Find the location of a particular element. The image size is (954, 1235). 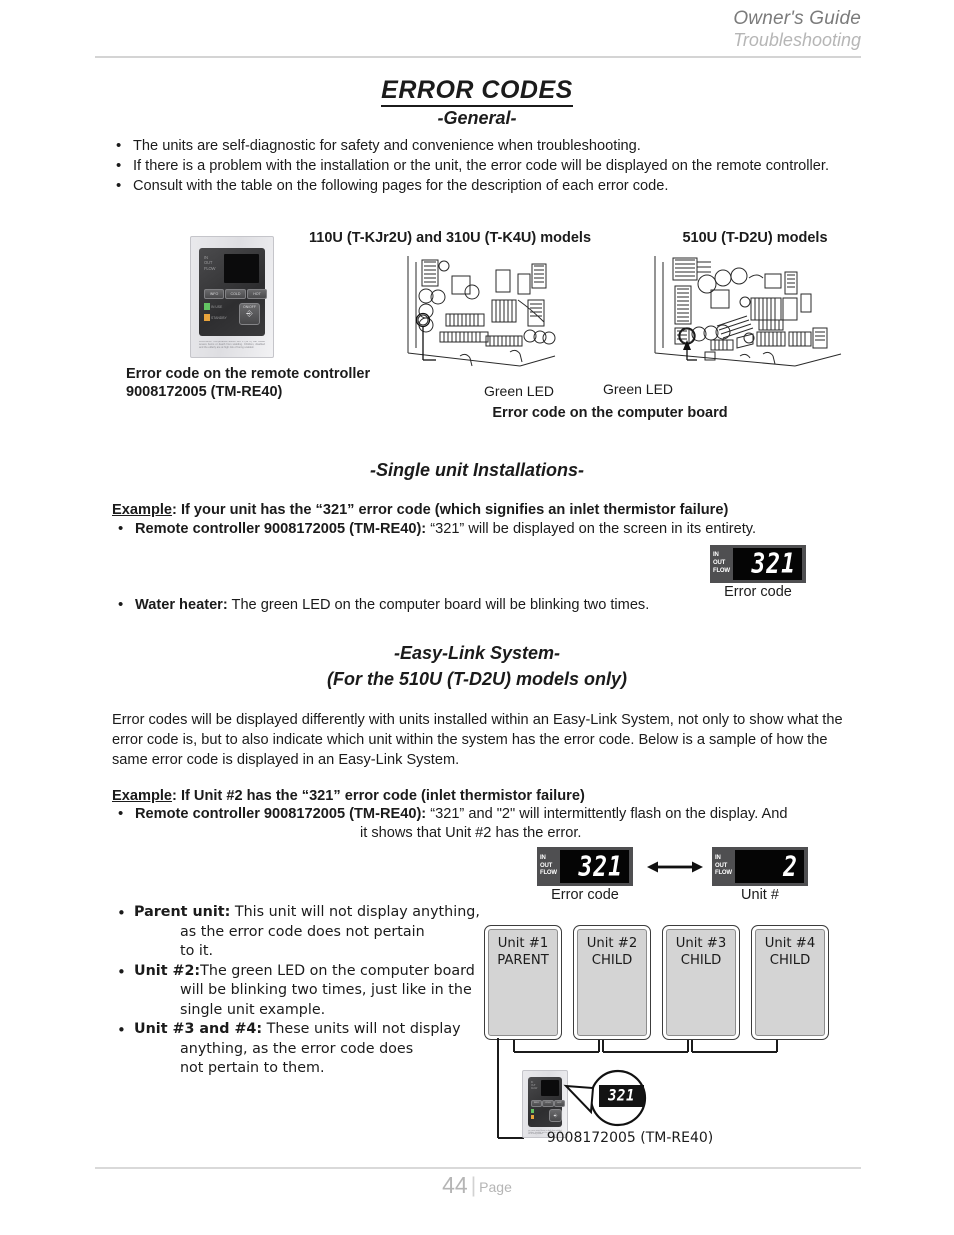

error-code-display: IN OUT FLOW 321 is located at coordinates (758, 564).